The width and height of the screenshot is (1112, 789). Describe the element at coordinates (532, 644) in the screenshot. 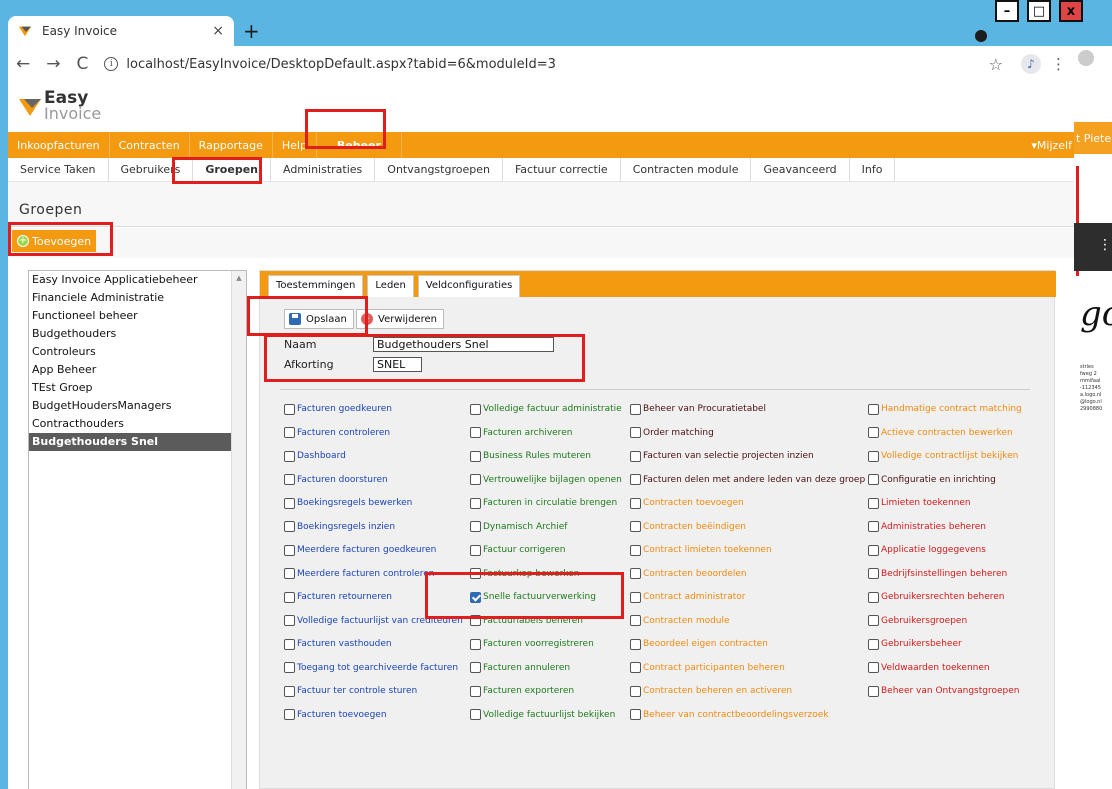

I see `permission-checkbox-row: Facturen voorregistreren` at that location.